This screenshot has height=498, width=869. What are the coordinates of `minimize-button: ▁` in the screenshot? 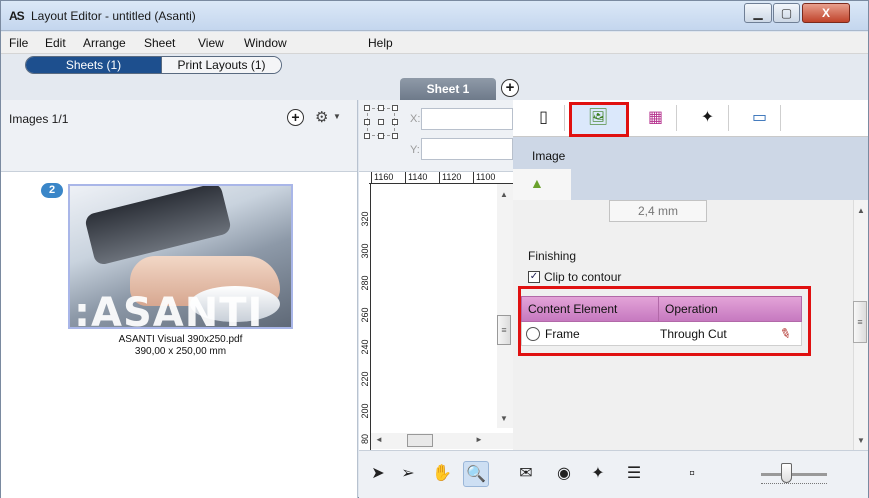 It's located at (758, 13).